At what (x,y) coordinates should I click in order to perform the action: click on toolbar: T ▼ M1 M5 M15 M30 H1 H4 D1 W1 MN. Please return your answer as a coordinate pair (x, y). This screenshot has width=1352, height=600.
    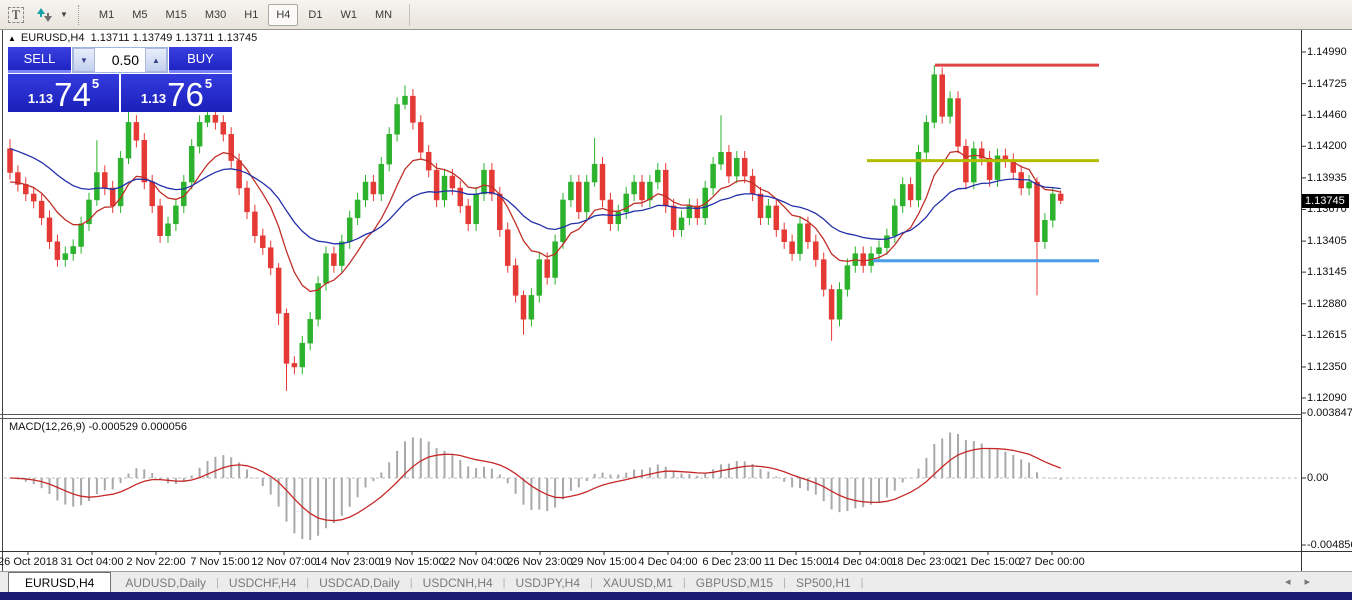
    Looking at the image, I should click on (676, 15).